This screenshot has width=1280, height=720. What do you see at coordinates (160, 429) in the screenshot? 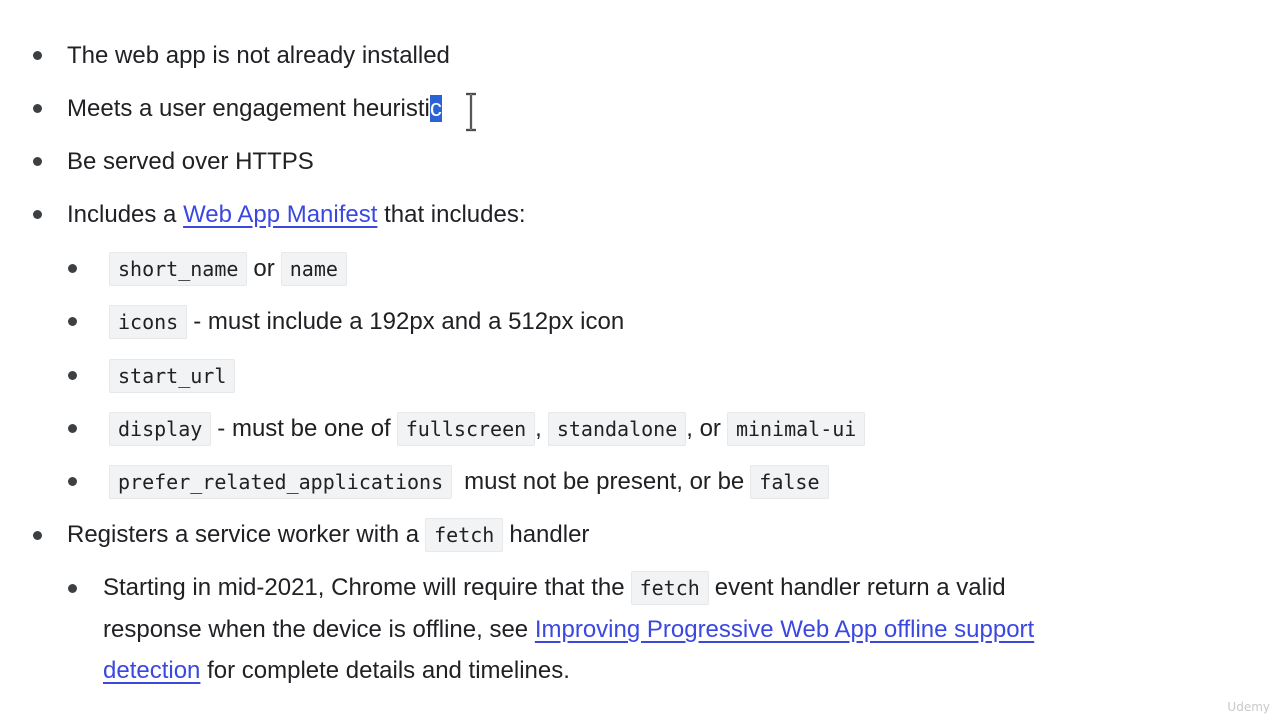
I see `code-display: display` at bounding box center [160, 429].